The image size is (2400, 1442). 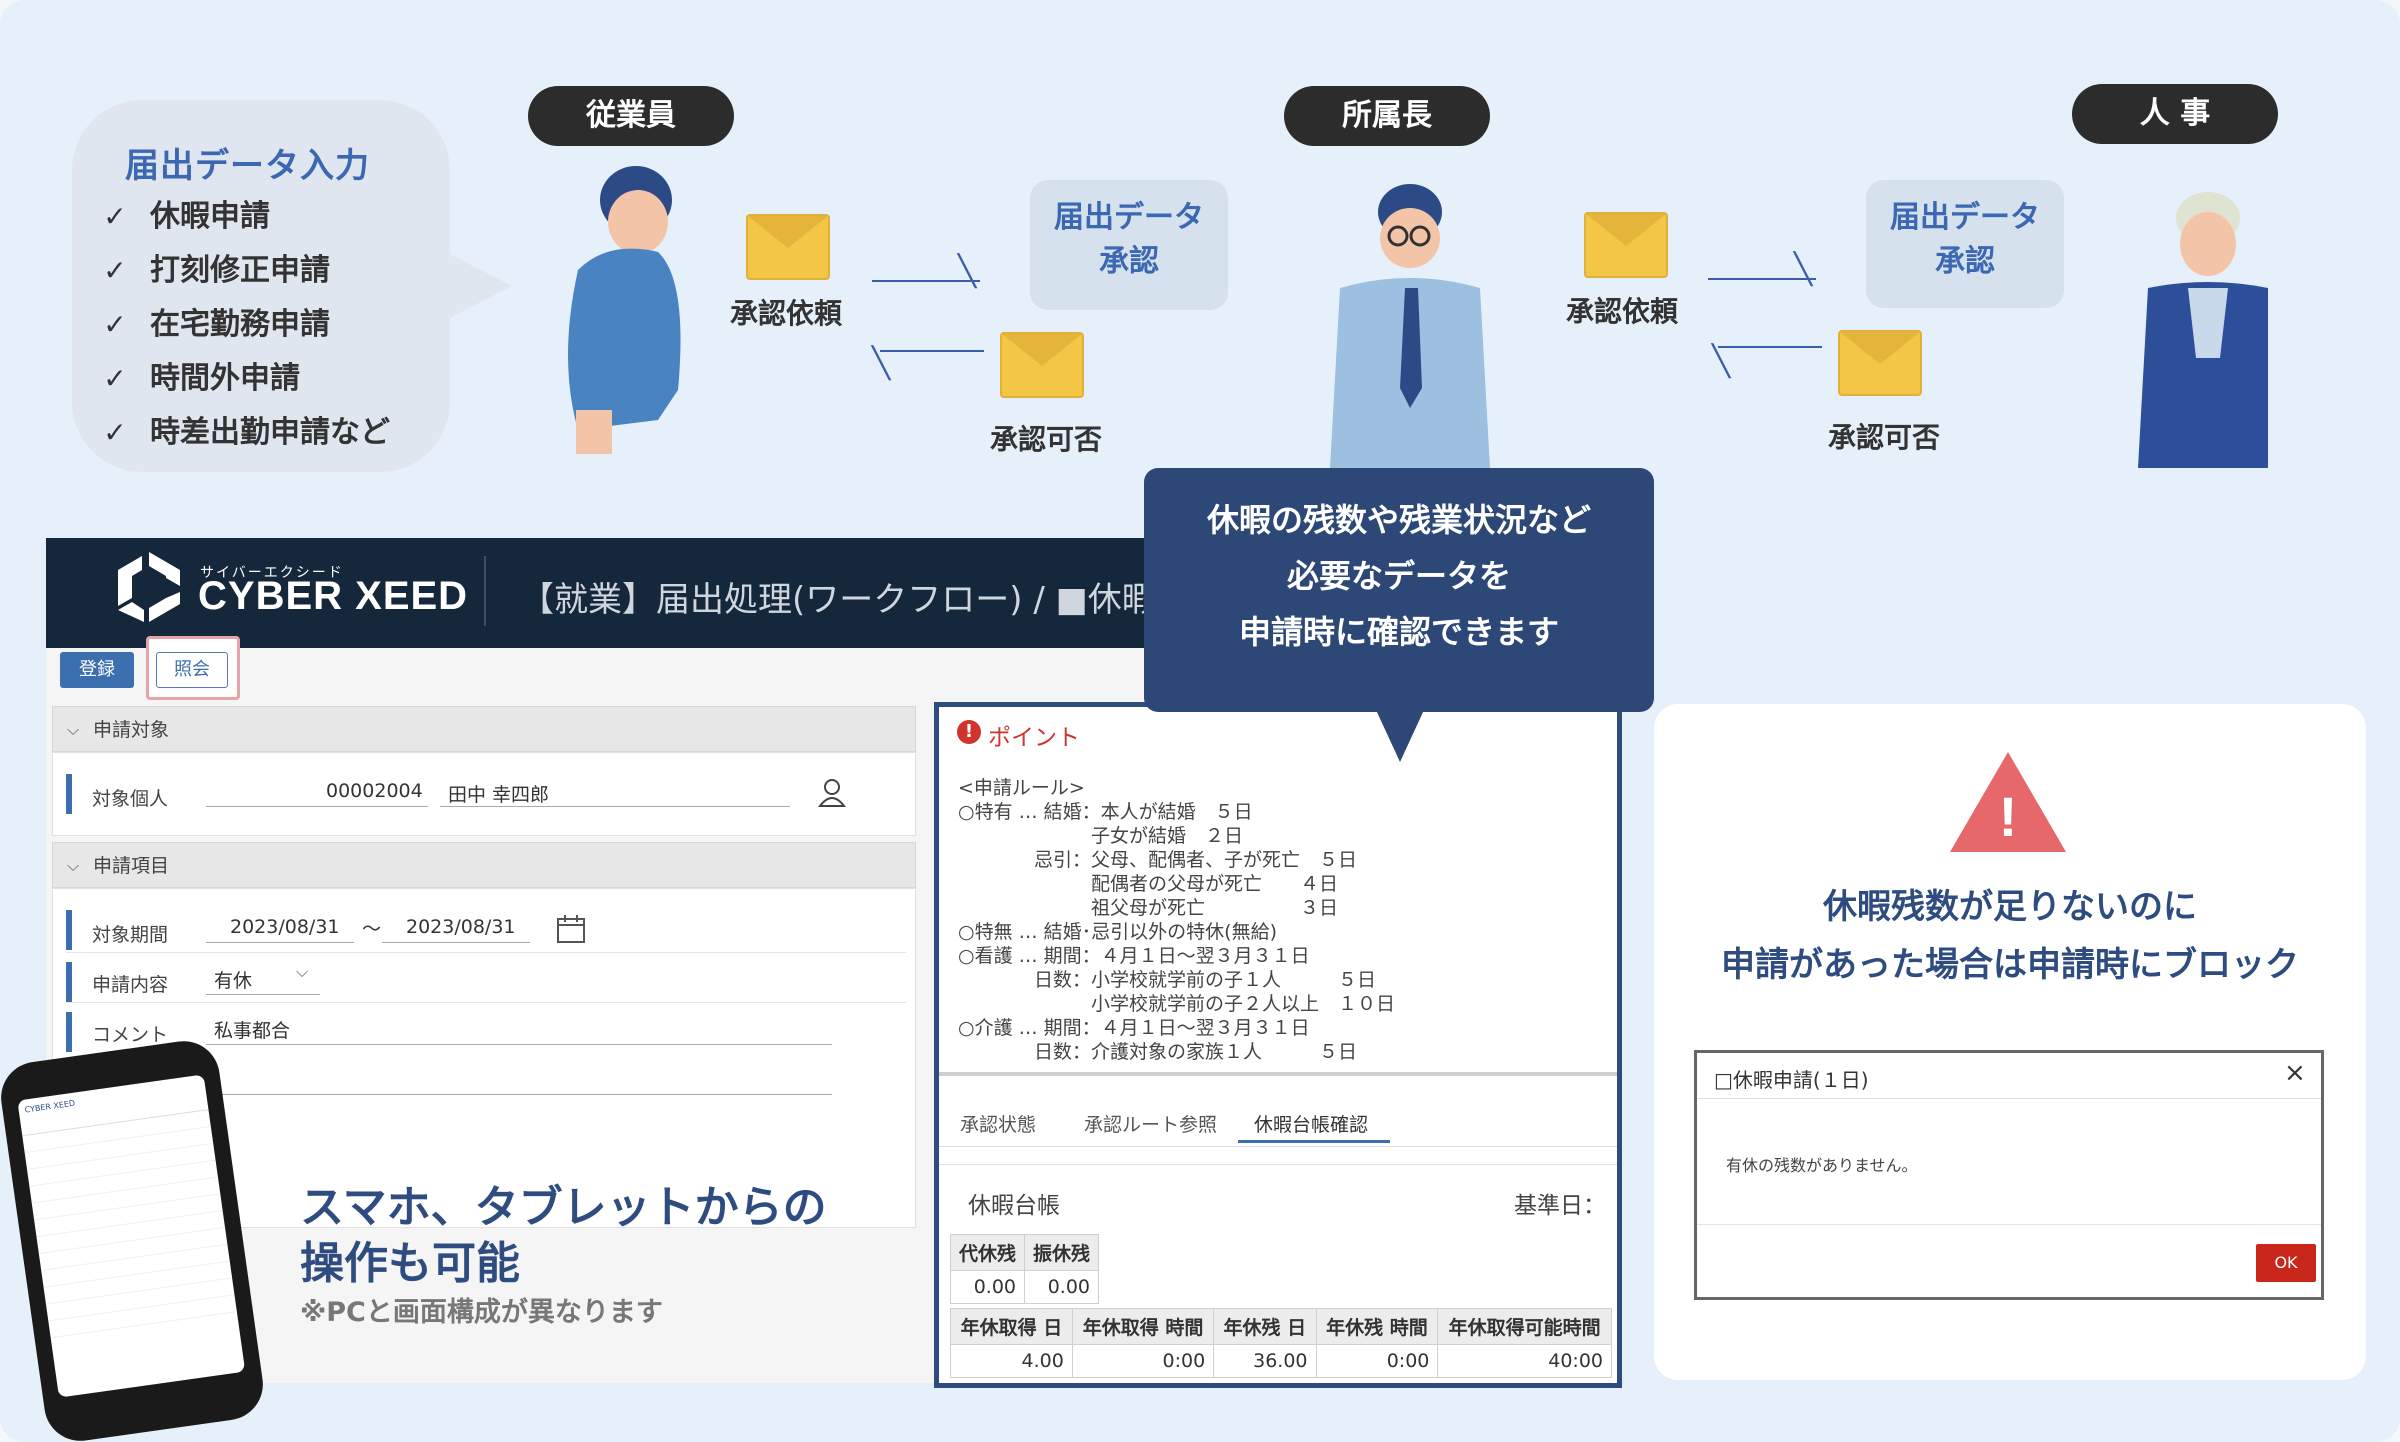 What do you see at coordinates (1822, 1165) in the screenshot?
I see `dialog-message: 有休の残数がありません。` at bounding box center [1822, 1165].